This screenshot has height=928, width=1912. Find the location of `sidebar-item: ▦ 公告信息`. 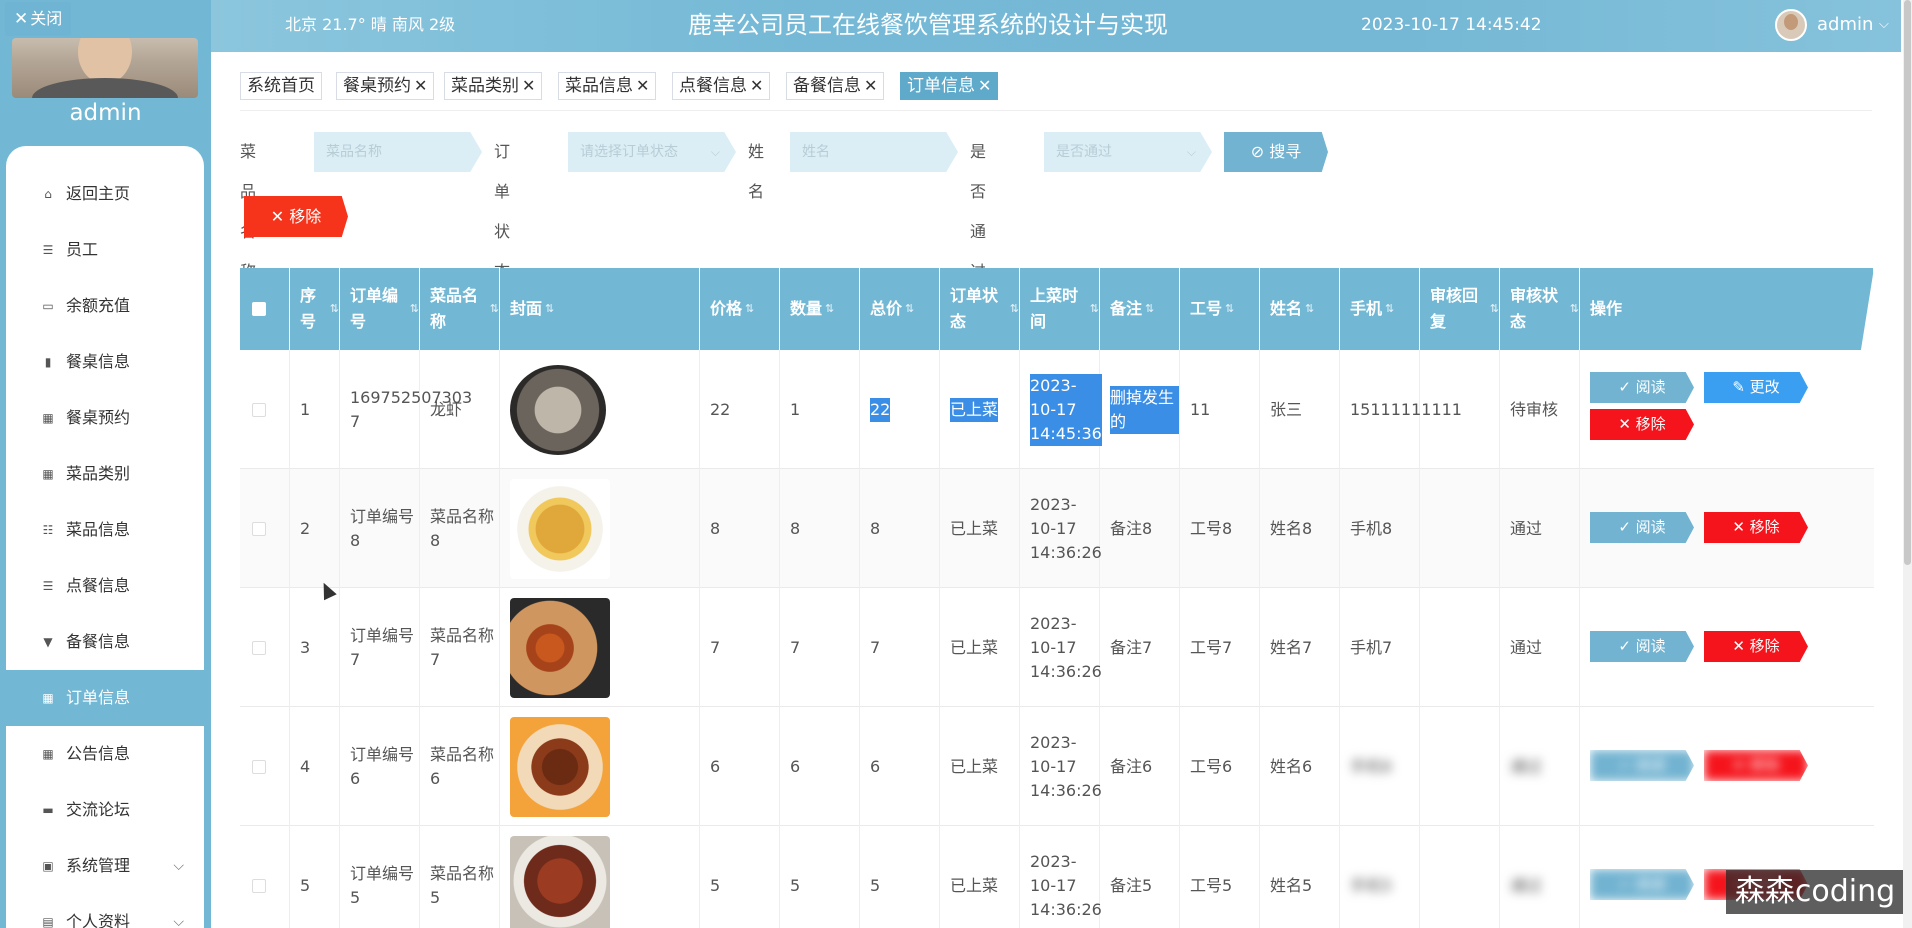

sidebar-item: ▦ 公告信息 is located at coordinates (105, 754).